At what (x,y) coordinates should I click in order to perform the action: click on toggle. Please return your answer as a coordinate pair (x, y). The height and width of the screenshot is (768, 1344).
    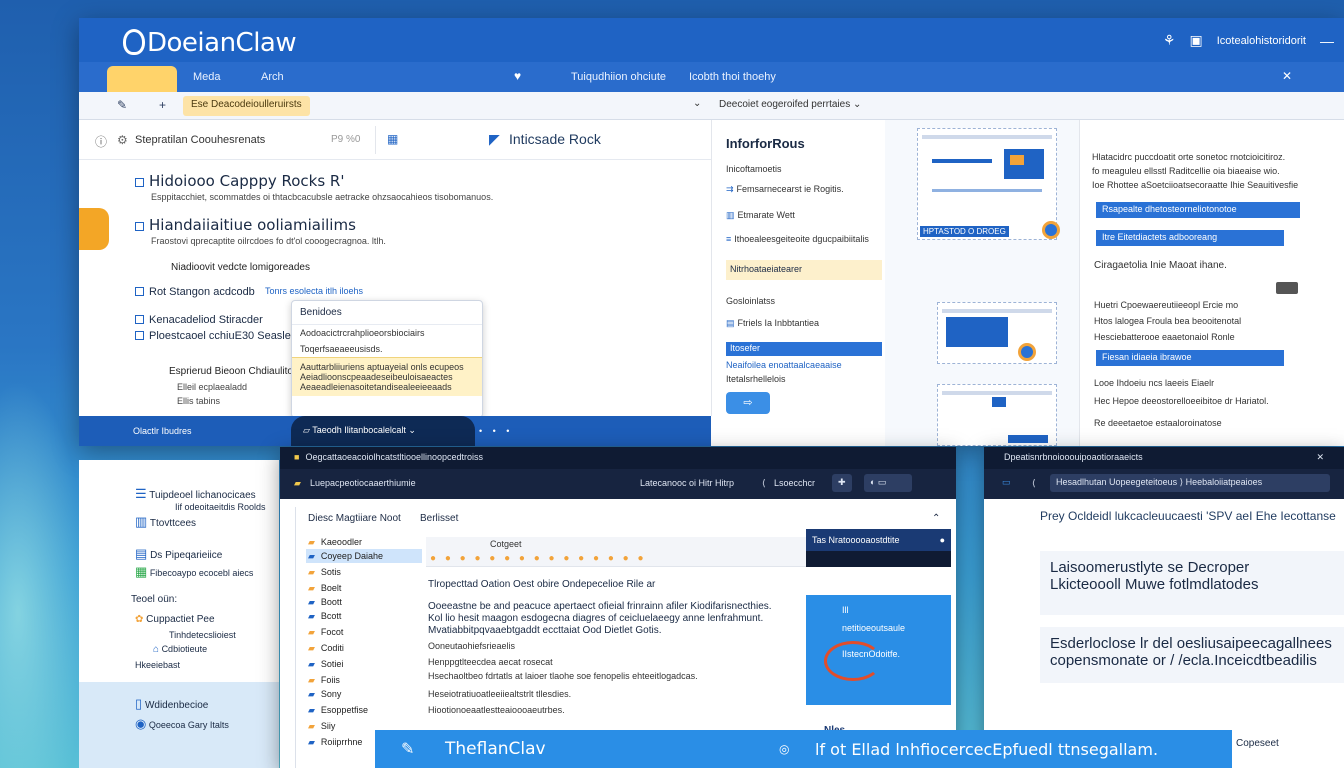
    Looking at the image, I should click on (1287, 288).